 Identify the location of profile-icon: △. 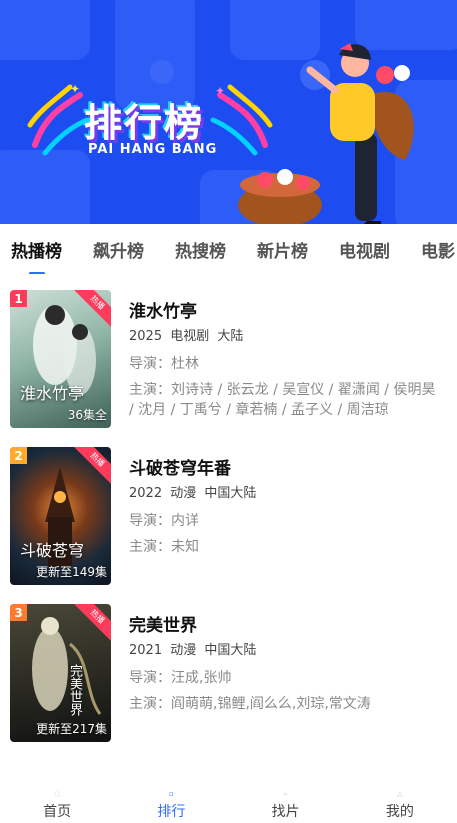
(400, 794).